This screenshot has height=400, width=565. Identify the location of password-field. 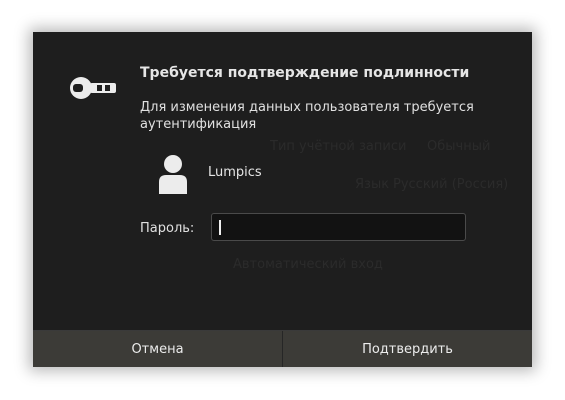
(338, 227).